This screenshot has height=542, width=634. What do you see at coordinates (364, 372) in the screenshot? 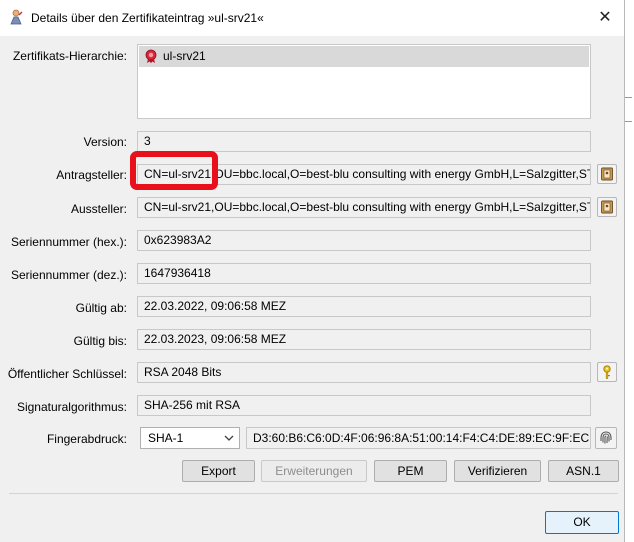
I see `public-key-field: RSA 2048 Bits` at bounding box center [364, 372].